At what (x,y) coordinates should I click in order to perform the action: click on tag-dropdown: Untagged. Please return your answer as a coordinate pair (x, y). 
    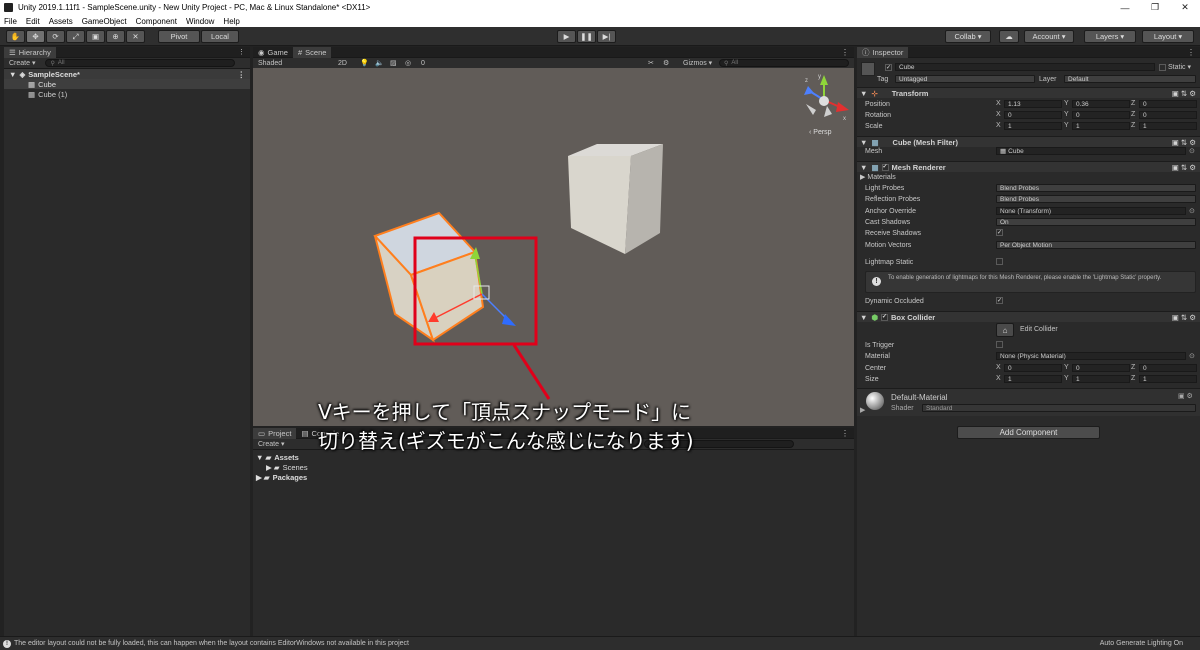
    Looking at the image, I should click on (965, 79).